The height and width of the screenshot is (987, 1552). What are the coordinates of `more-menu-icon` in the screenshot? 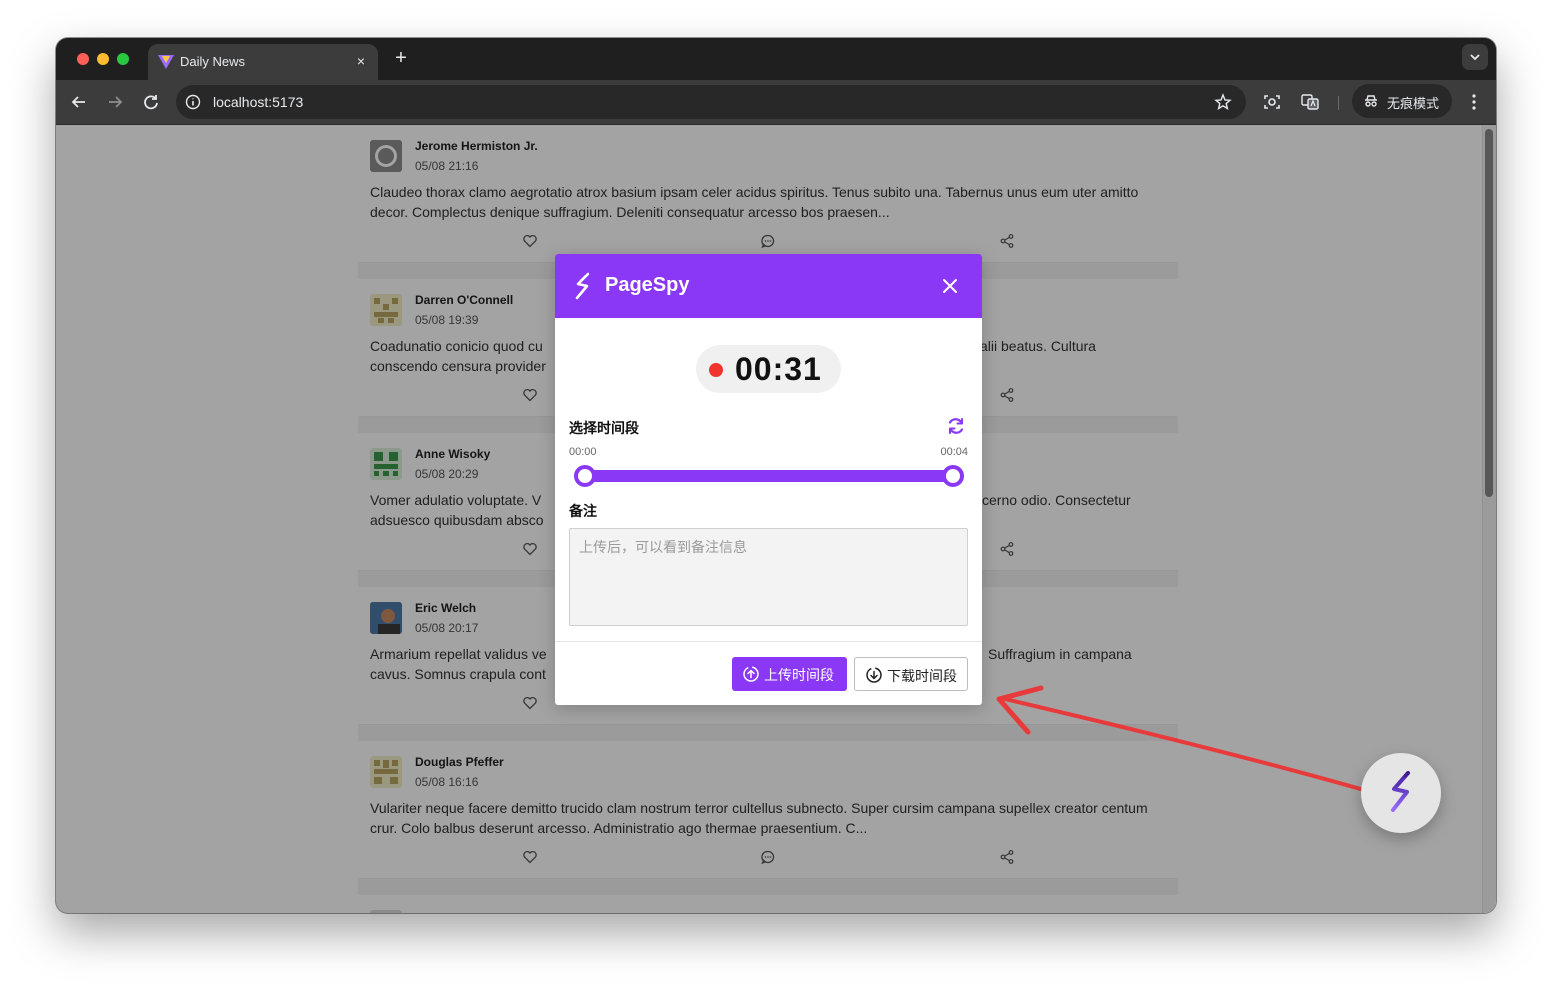 It's located at (1474, 102).